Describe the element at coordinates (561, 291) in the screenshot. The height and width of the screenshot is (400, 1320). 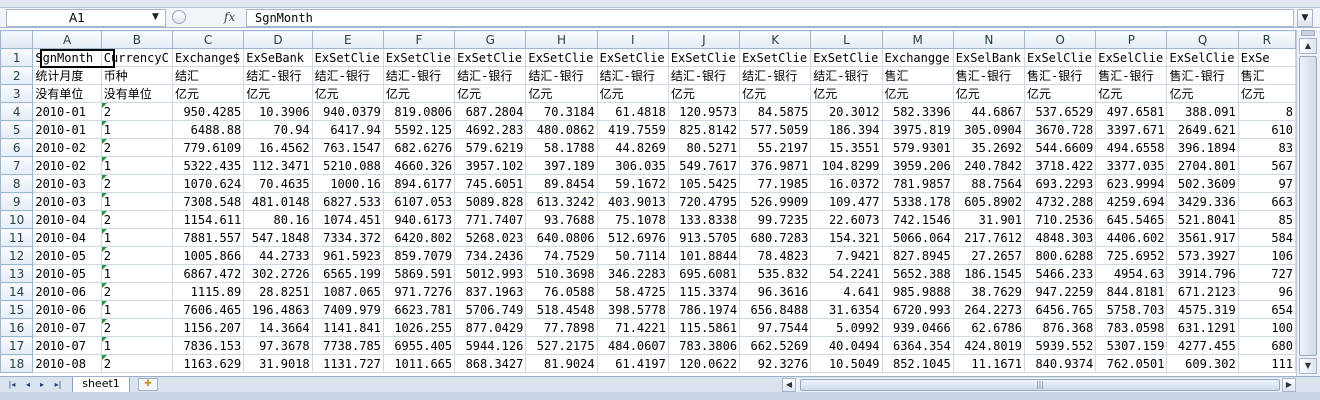
I see `cell: 76.0588` at that location.